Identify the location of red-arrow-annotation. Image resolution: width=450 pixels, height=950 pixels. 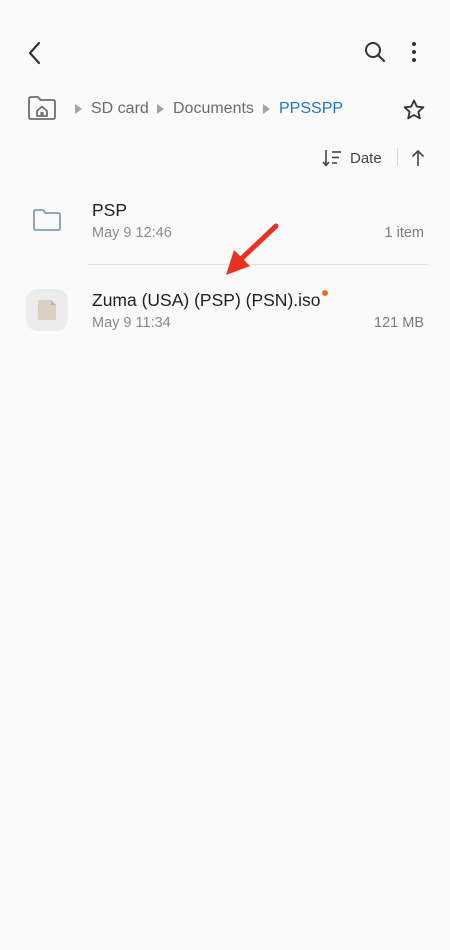
(252, 249).